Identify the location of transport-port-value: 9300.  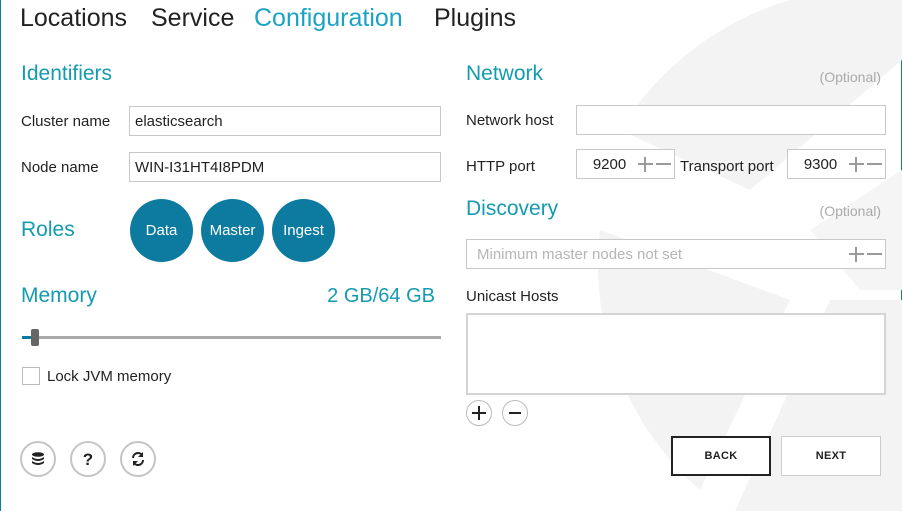
(820, 164).